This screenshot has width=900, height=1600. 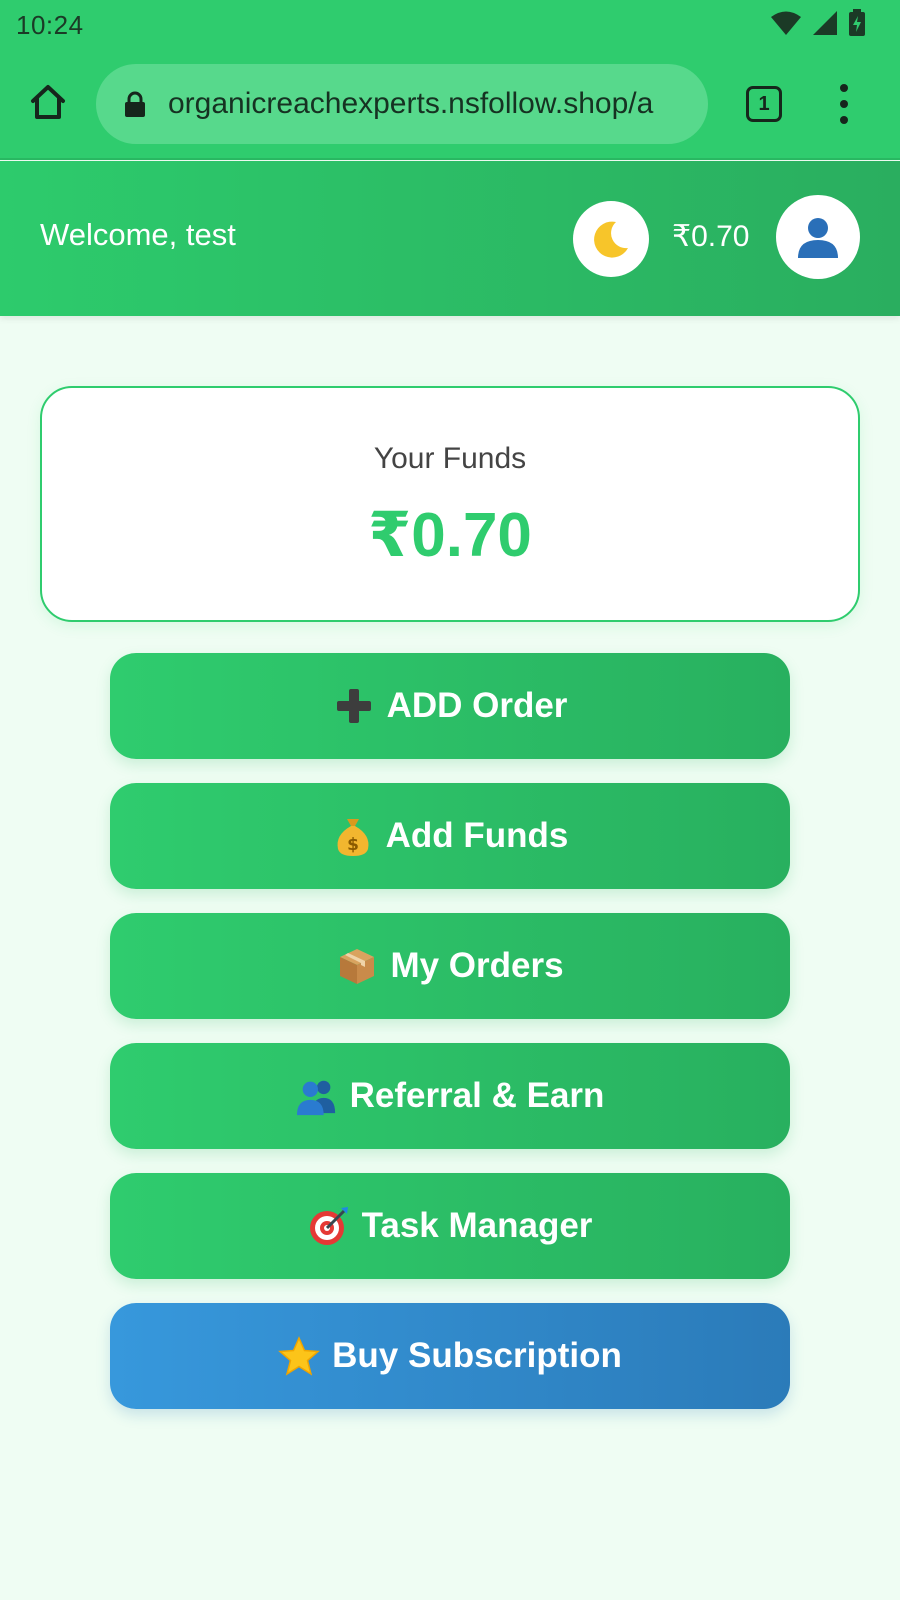 I want to click on home-button, so click(x=48, y=102).